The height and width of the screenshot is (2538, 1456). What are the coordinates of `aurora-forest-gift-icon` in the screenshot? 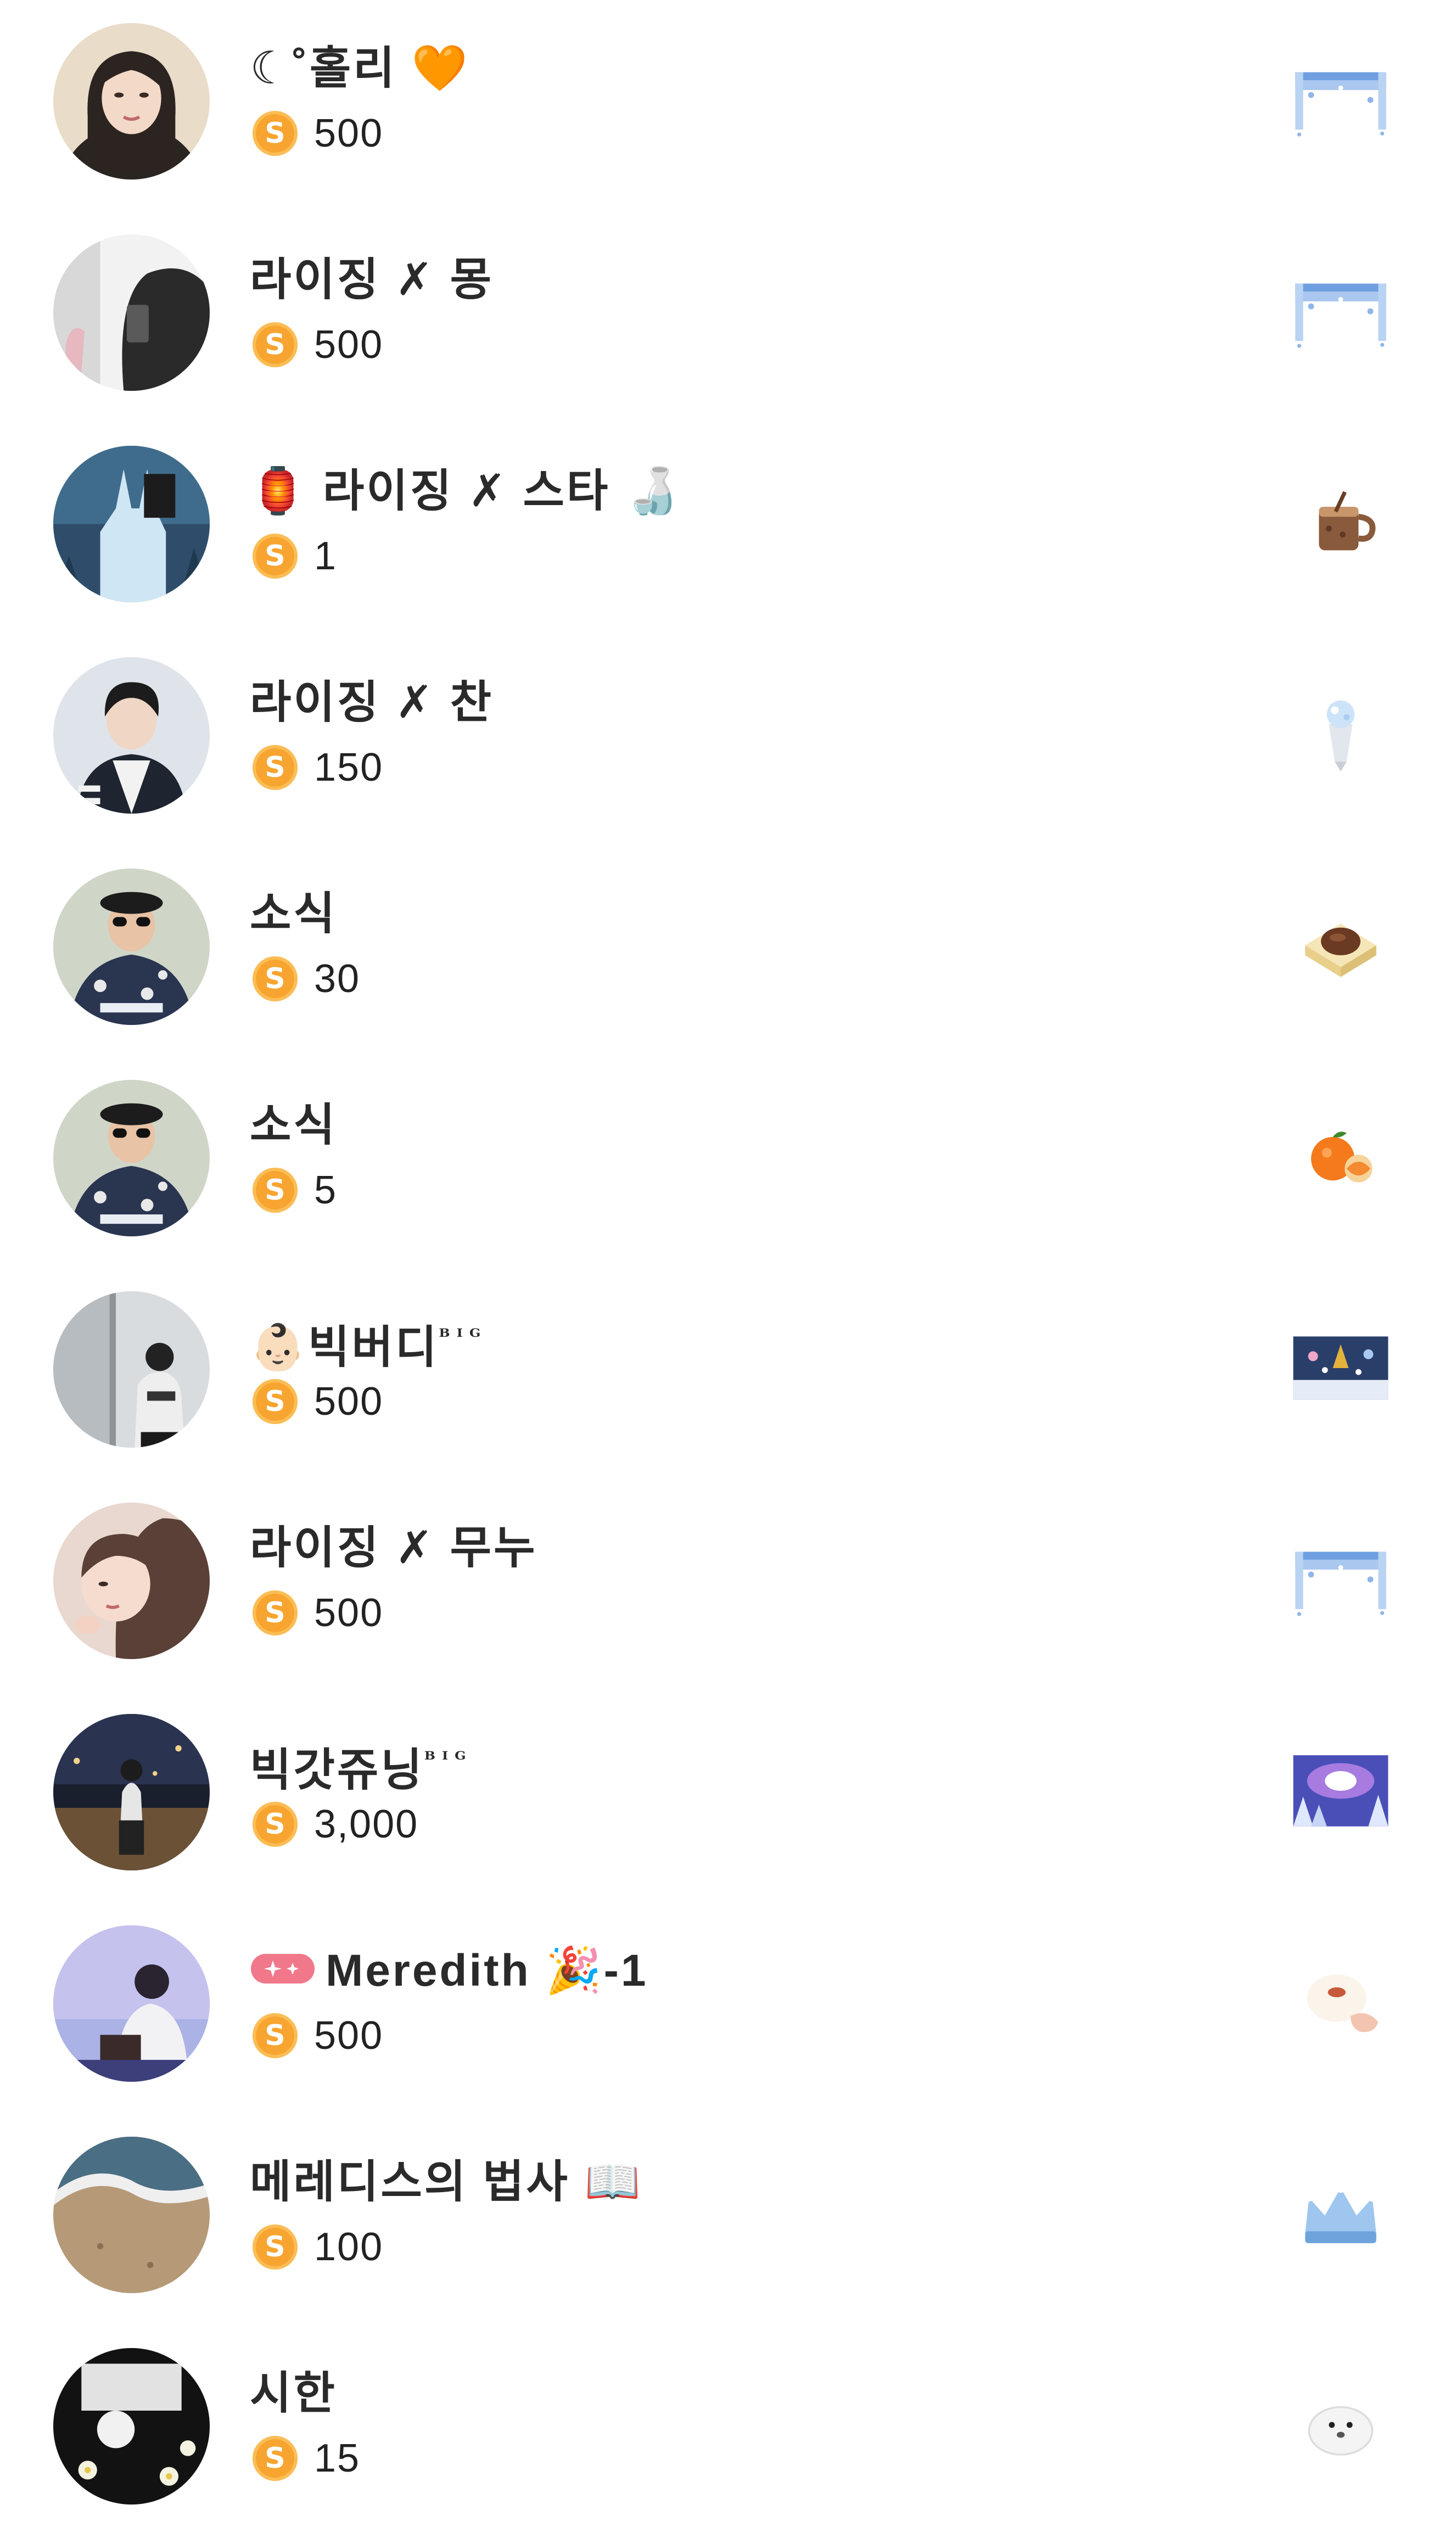 It's located at (1341, 1790).